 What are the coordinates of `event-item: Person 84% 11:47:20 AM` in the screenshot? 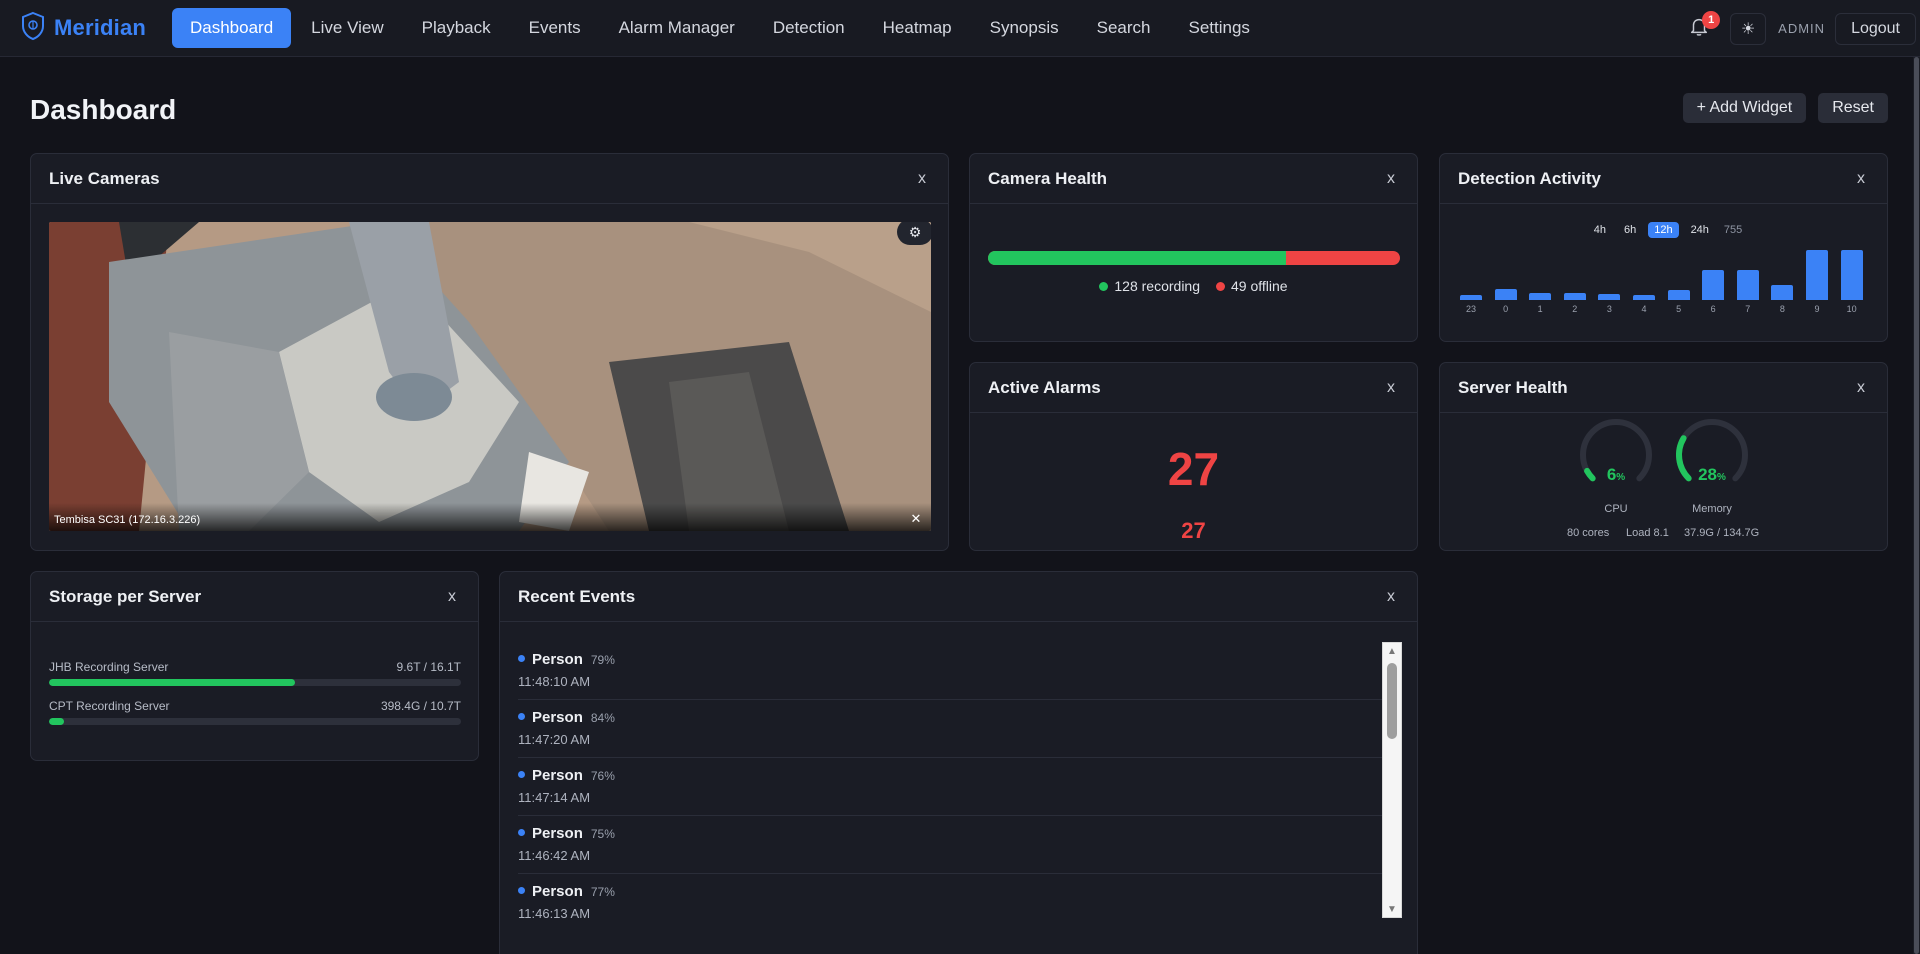 It's located at (950, 729).